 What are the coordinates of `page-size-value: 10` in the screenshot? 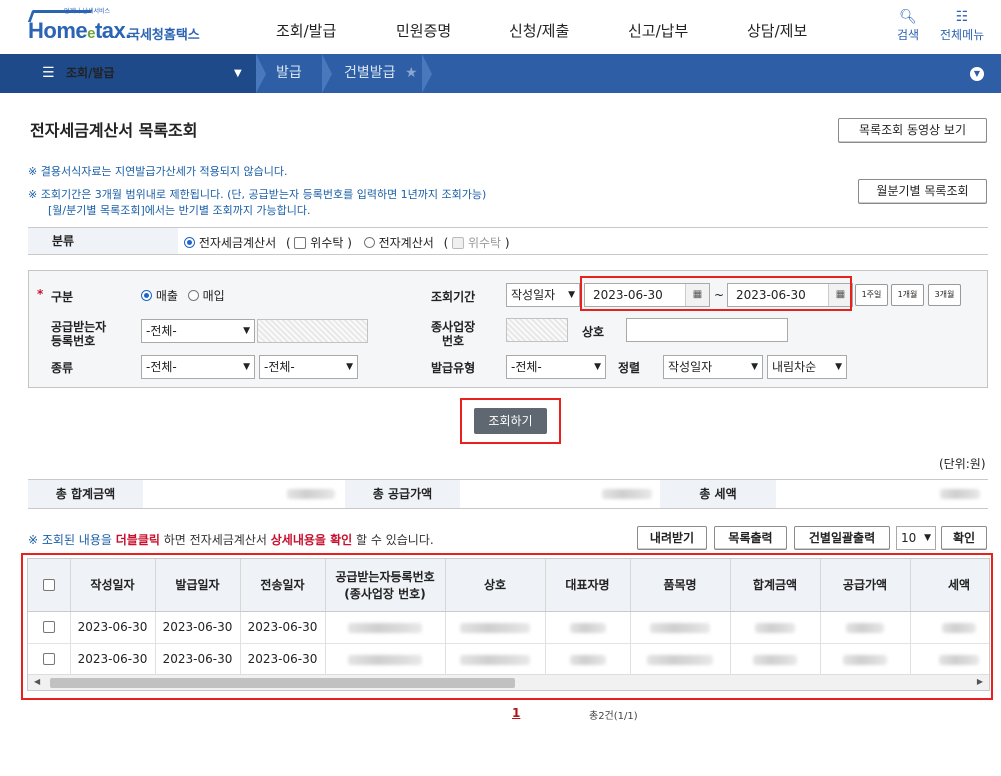 It's located at (909, 538).